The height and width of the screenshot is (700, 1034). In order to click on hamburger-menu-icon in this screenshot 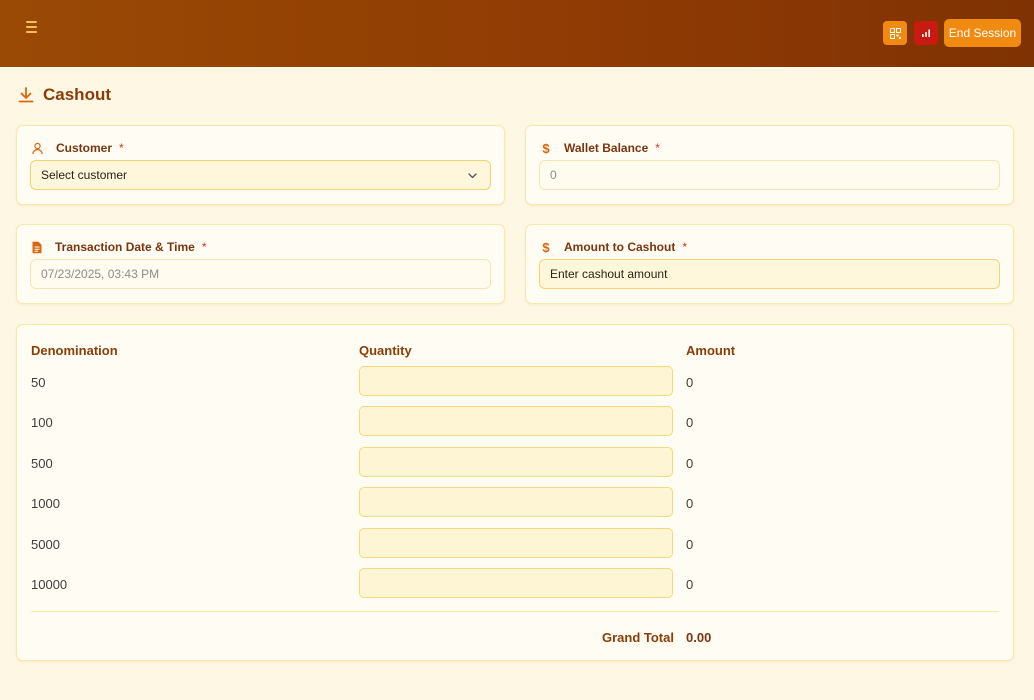, I will do `click(34, 27)`.